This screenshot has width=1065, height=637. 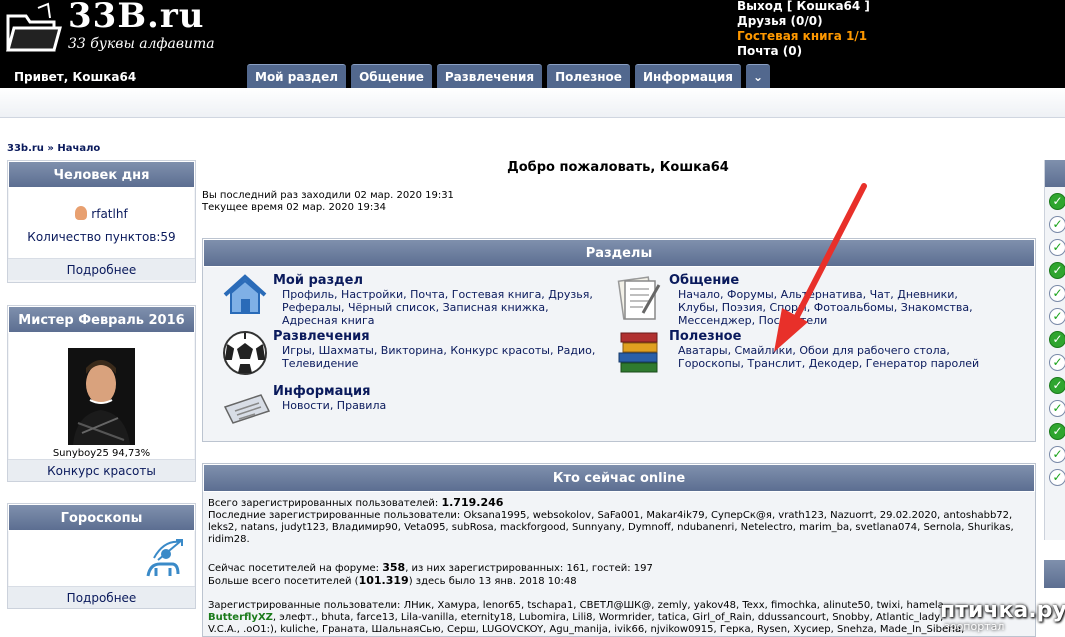 What do you see at coordinates (438, 280) in the screenshot?
I see `section-my-title: Мой раздел` at bounding box center [438, 280].